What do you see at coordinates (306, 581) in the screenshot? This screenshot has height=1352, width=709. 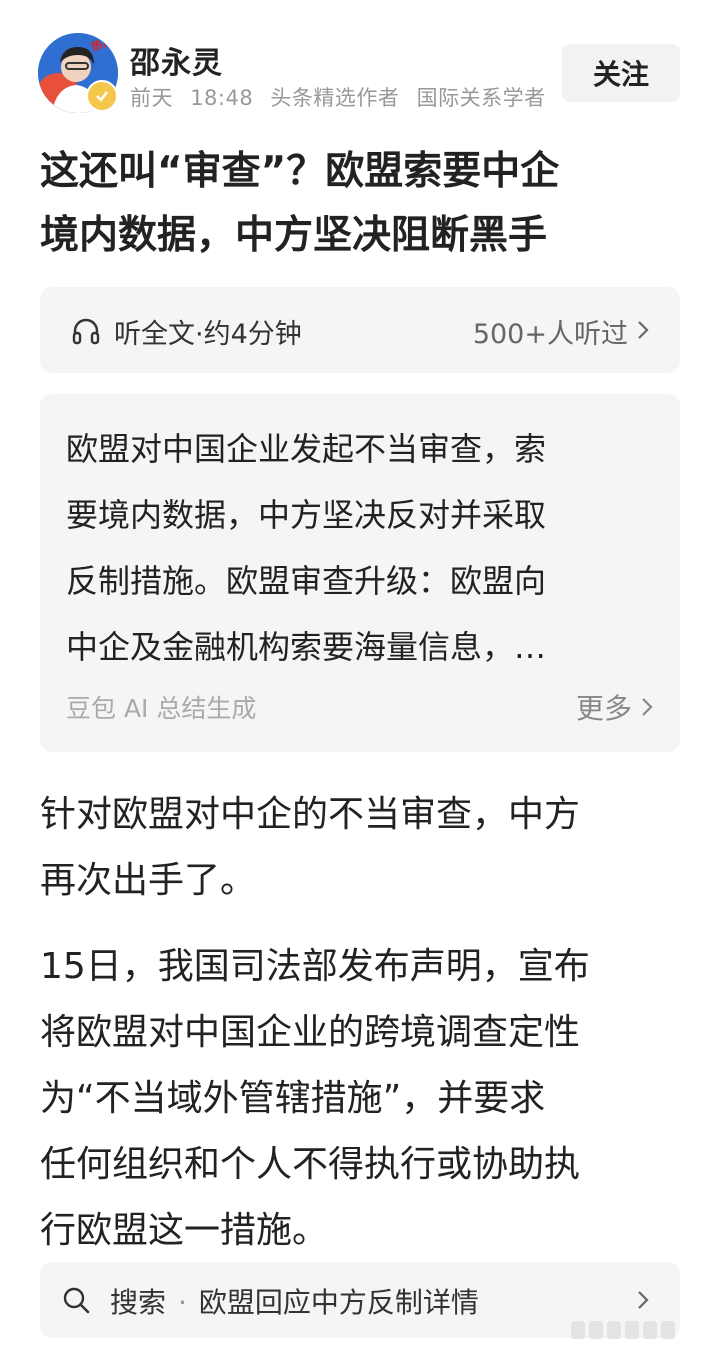 I see `summary-line: 反制措施。欧盟审查升级：欧盟向` at bounding box center [306, 581].